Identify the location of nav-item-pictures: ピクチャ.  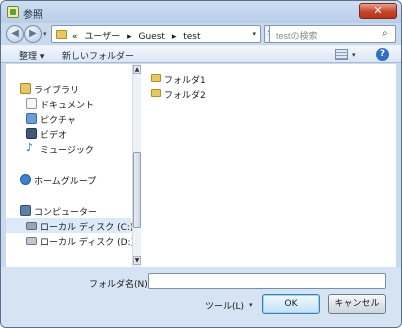
(68, 118).